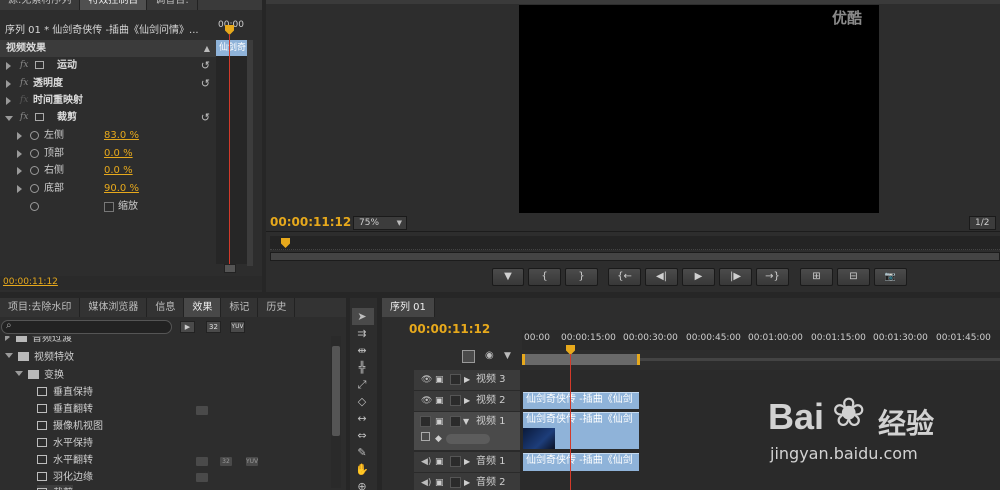 This screenshot has height=490, width=1000. Describe the element at coordinates (240, 307) in the screenshot. I see `tab-markers: 标记` at that location.